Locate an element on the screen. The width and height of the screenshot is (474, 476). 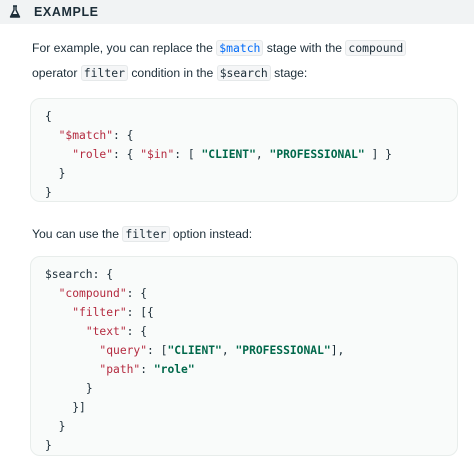
code-line: $search: { is located at coordinates (251, 274).